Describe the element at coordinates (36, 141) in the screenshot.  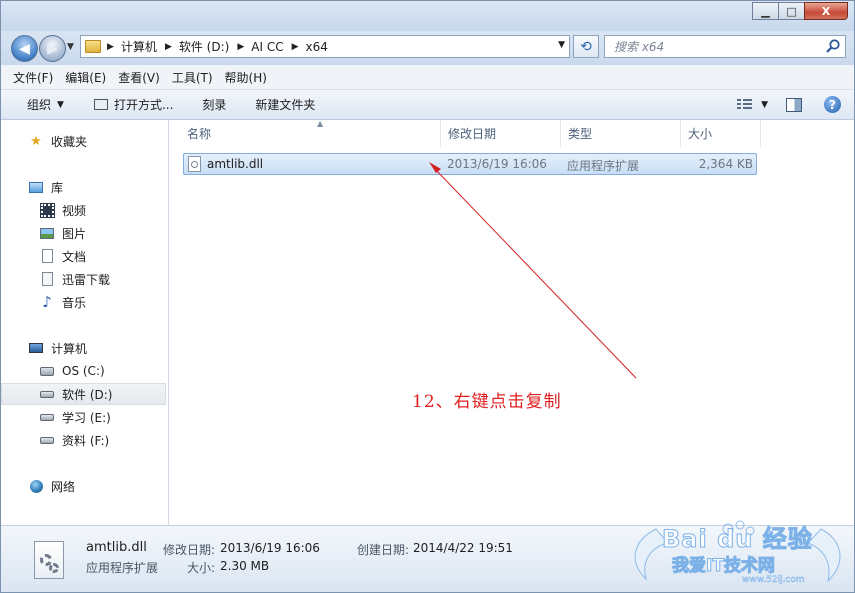
I see `star-icon: ★` at that location.